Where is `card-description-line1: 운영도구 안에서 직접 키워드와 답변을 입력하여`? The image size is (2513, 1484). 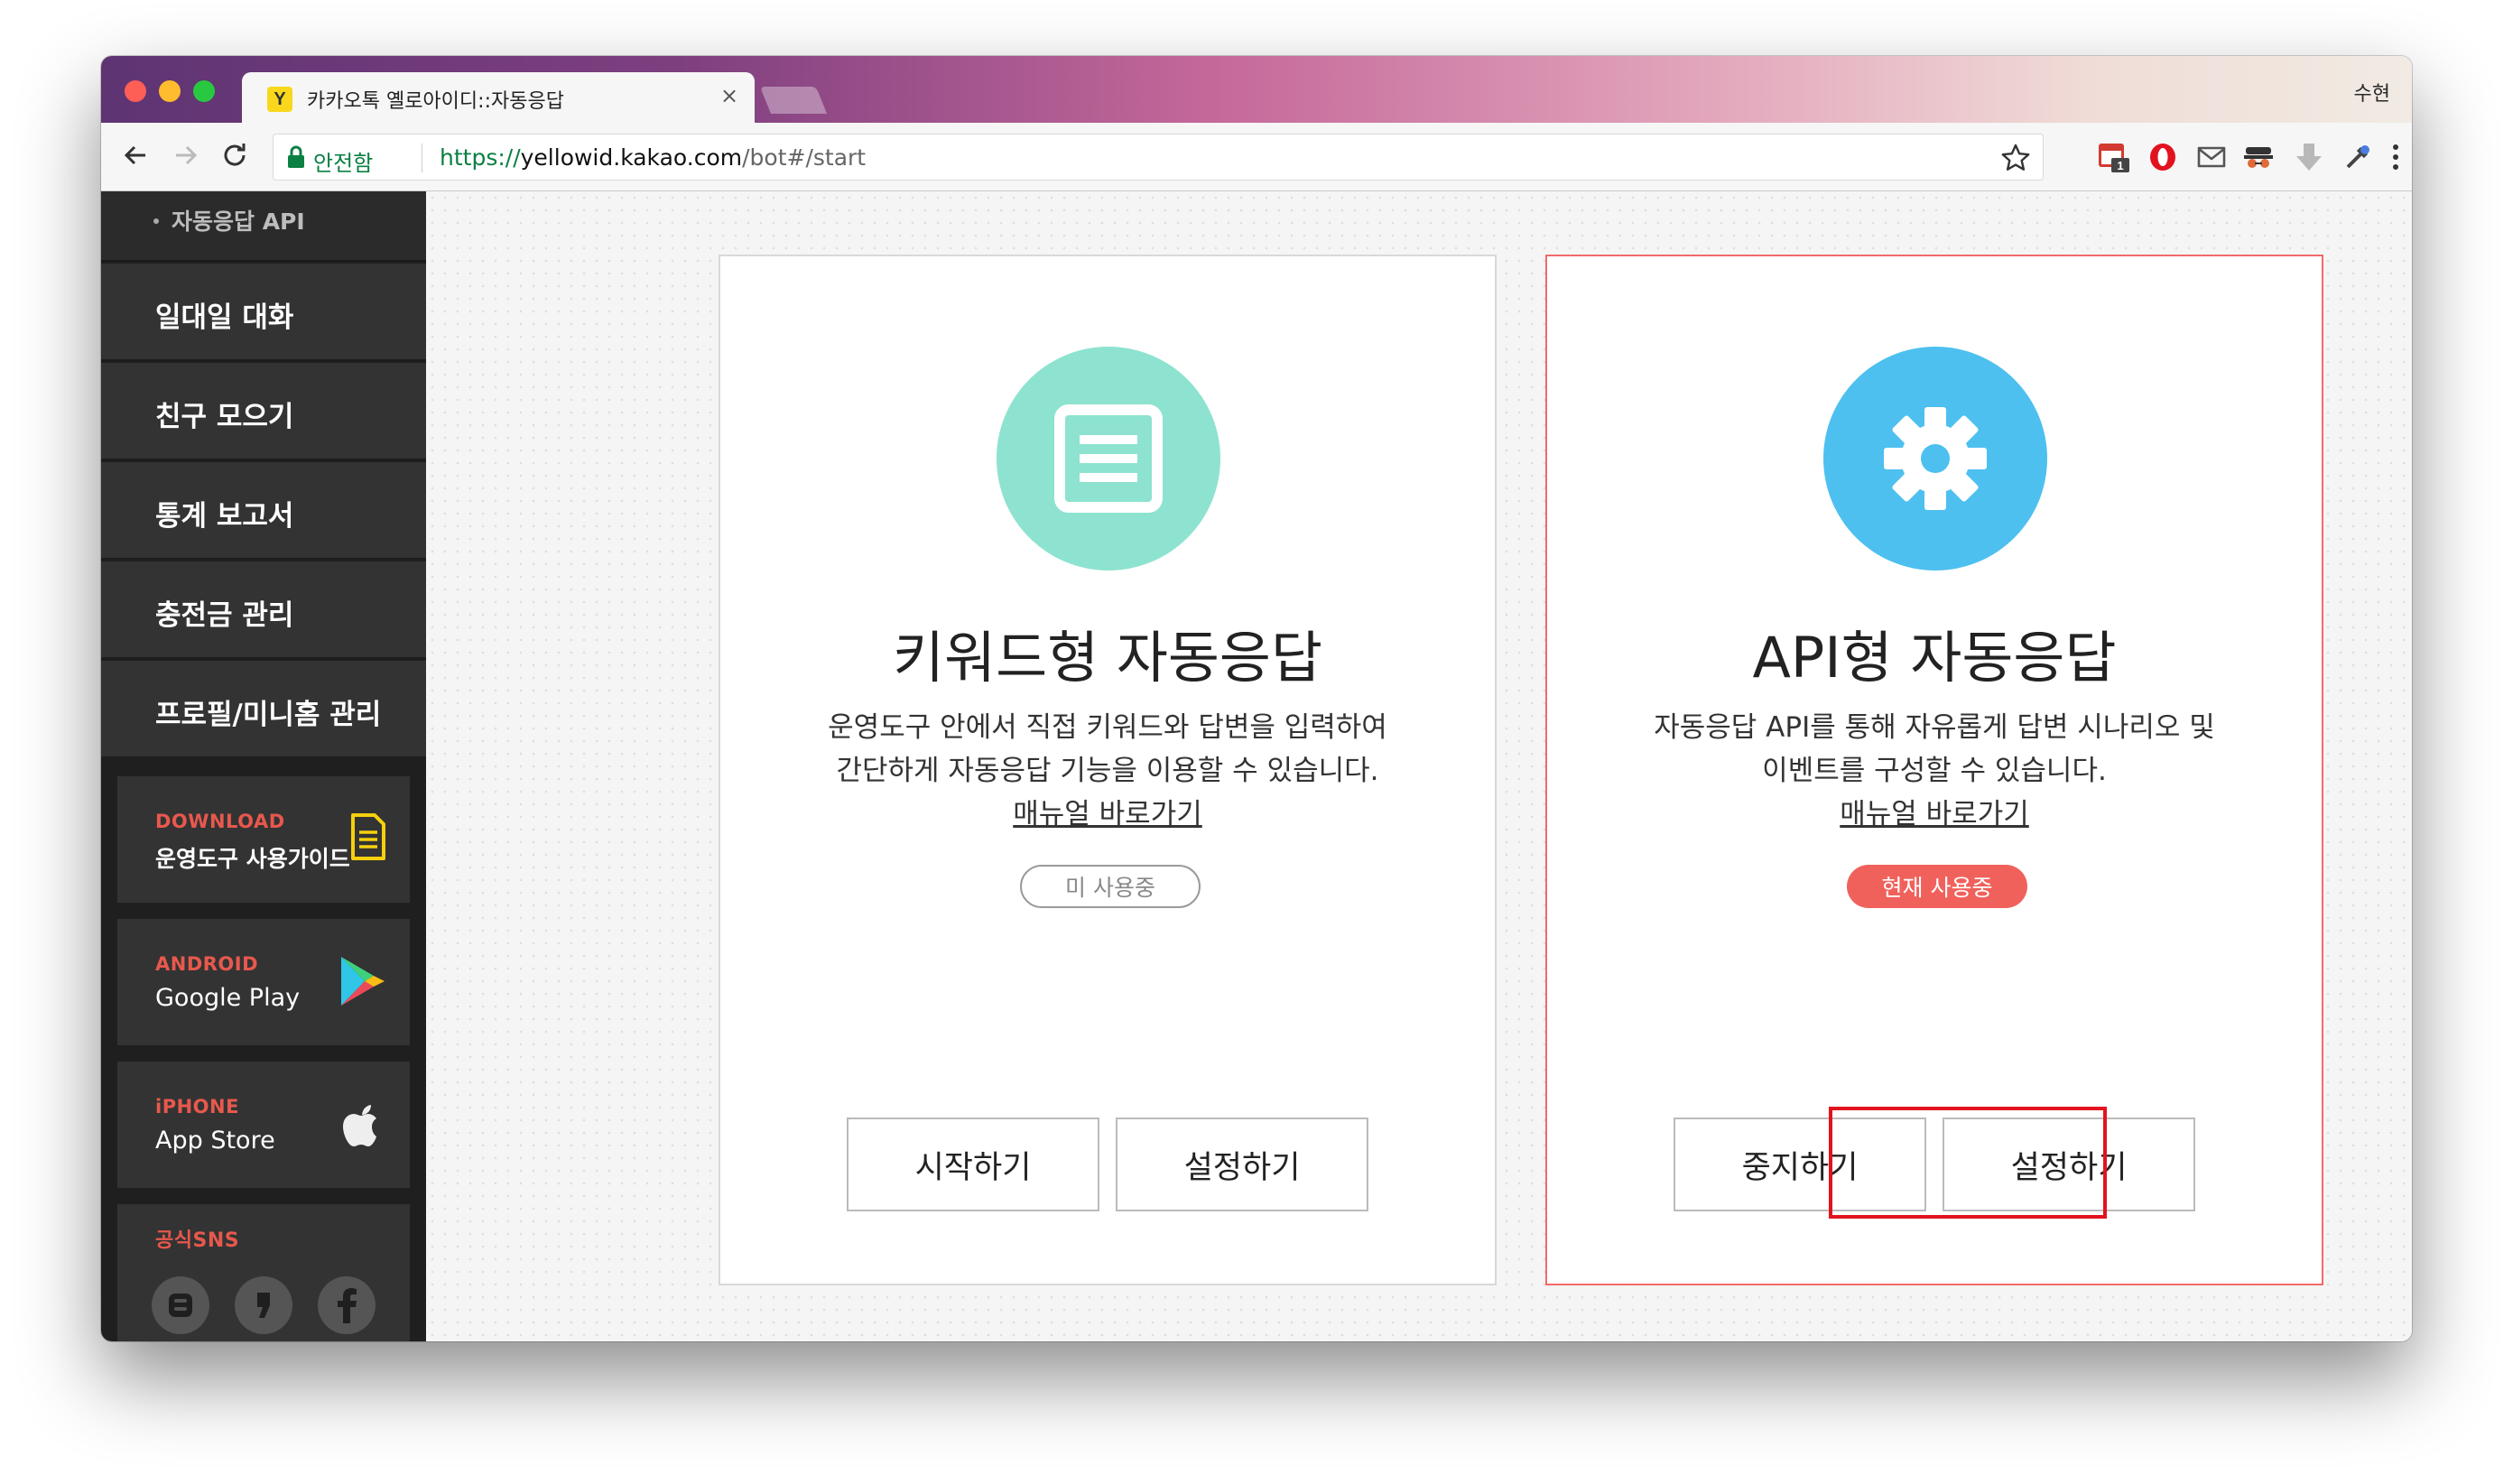 card-description-line1: 운영도구 안에서 직접 키워드와 답변을 입력하여 is located at coordinates (1107, 728).